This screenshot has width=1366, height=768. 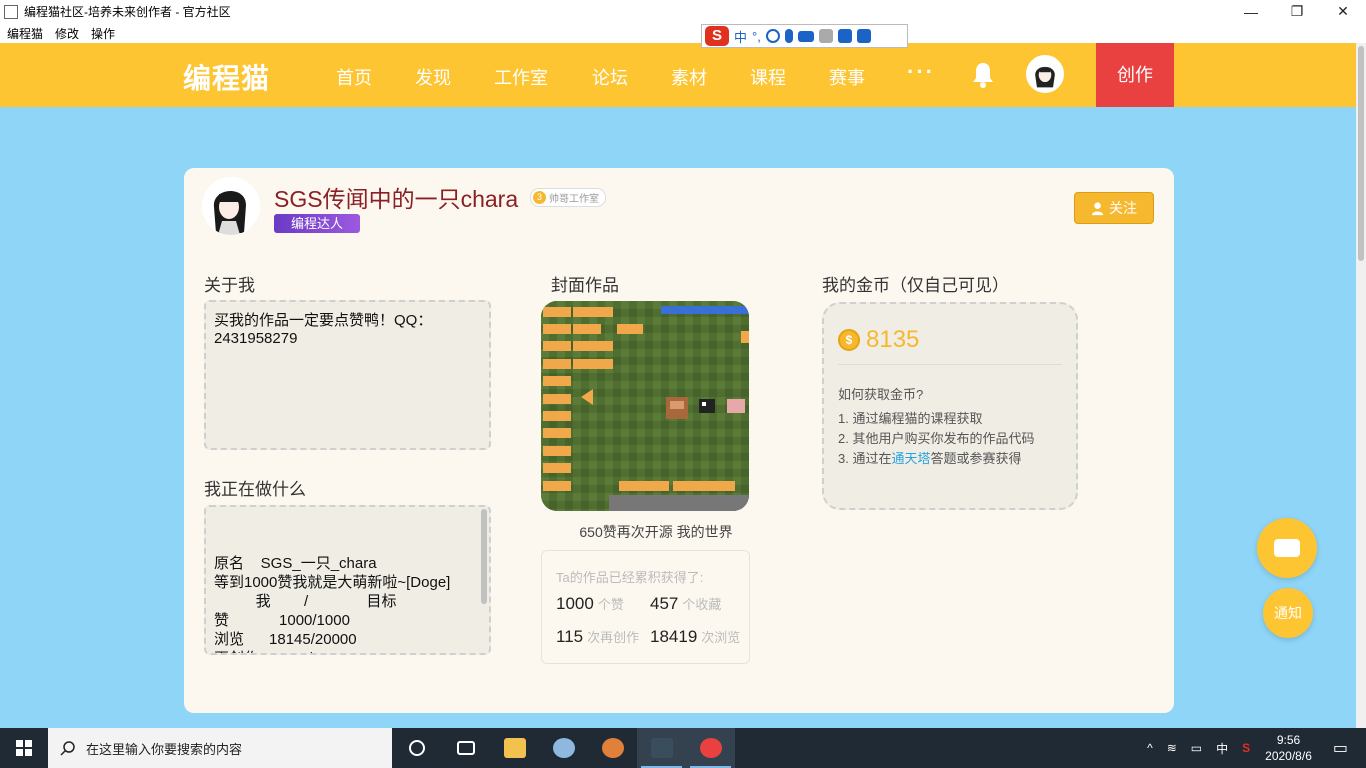 What do you see at coordinates (539, 197) in the screenshot?
I see `studio-level: 3` at bounding box center [539, 197].